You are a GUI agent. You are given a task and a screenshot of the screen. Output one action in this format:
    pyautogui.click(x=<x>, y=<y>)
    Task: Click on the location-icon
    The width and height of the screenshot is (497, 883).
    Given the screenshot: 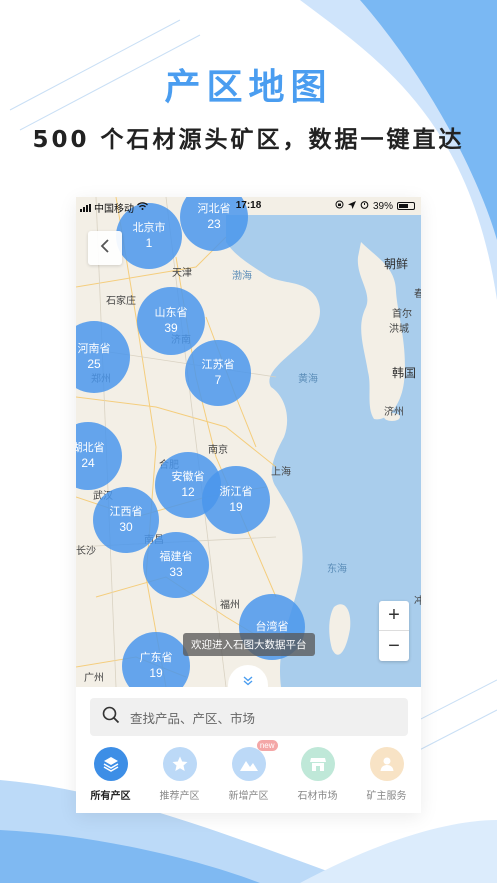 What is the action you would take?
    pyautogui.click(x=351, y=206)
    